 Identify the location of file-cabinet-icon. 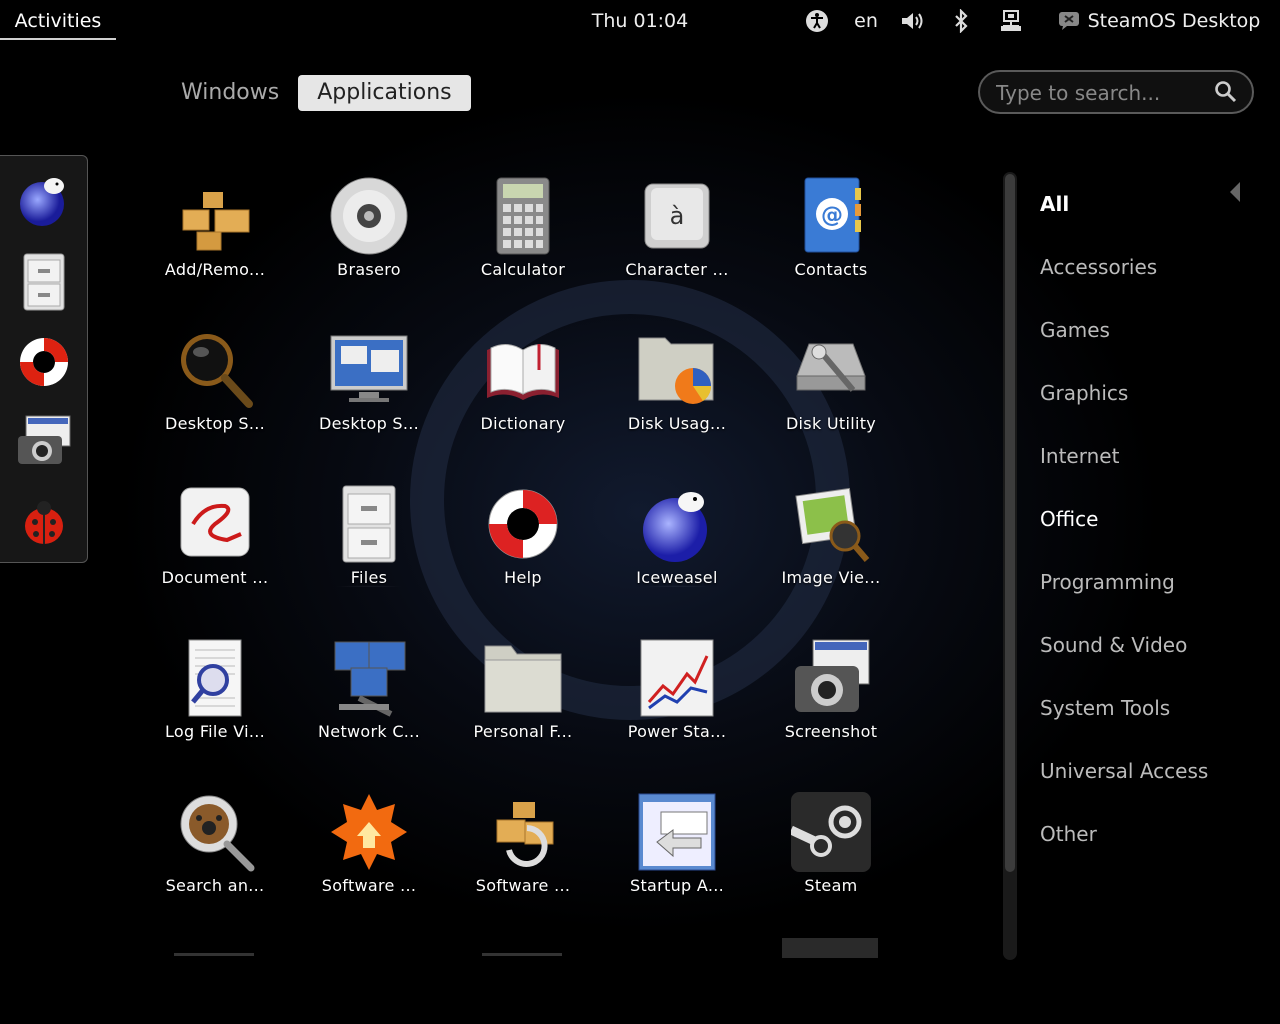
(369, 524).